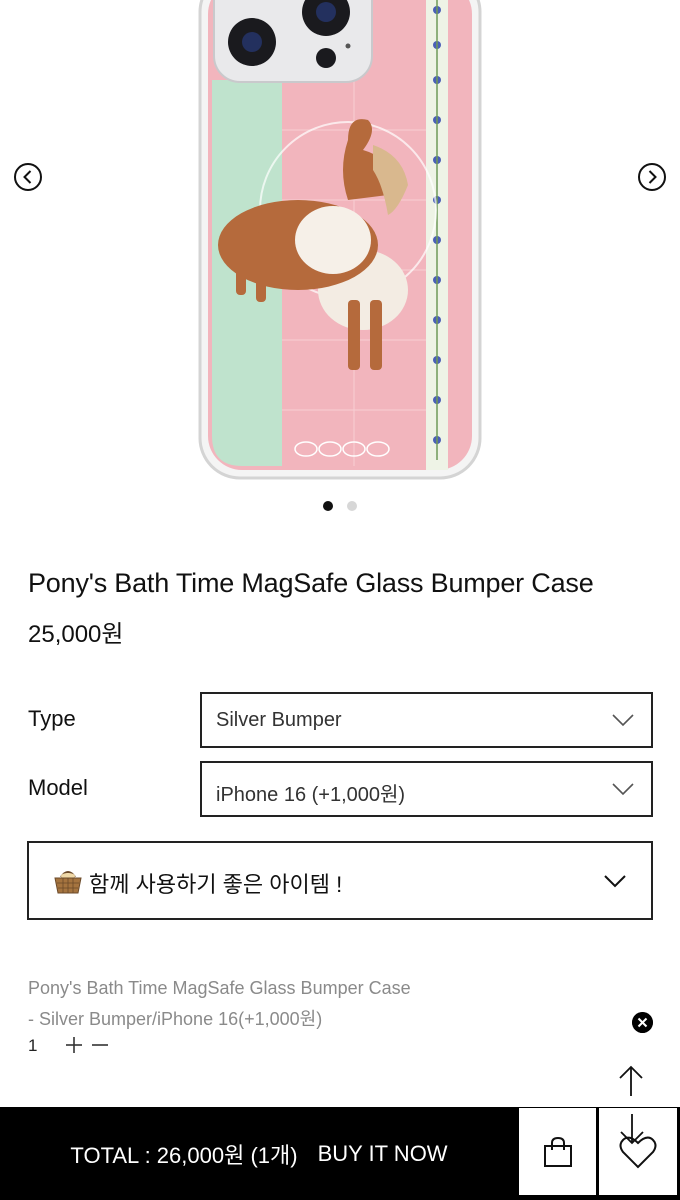 The image size is (680, 1200). I want to click on chevron-left-circle-icon, so click(28, 177).